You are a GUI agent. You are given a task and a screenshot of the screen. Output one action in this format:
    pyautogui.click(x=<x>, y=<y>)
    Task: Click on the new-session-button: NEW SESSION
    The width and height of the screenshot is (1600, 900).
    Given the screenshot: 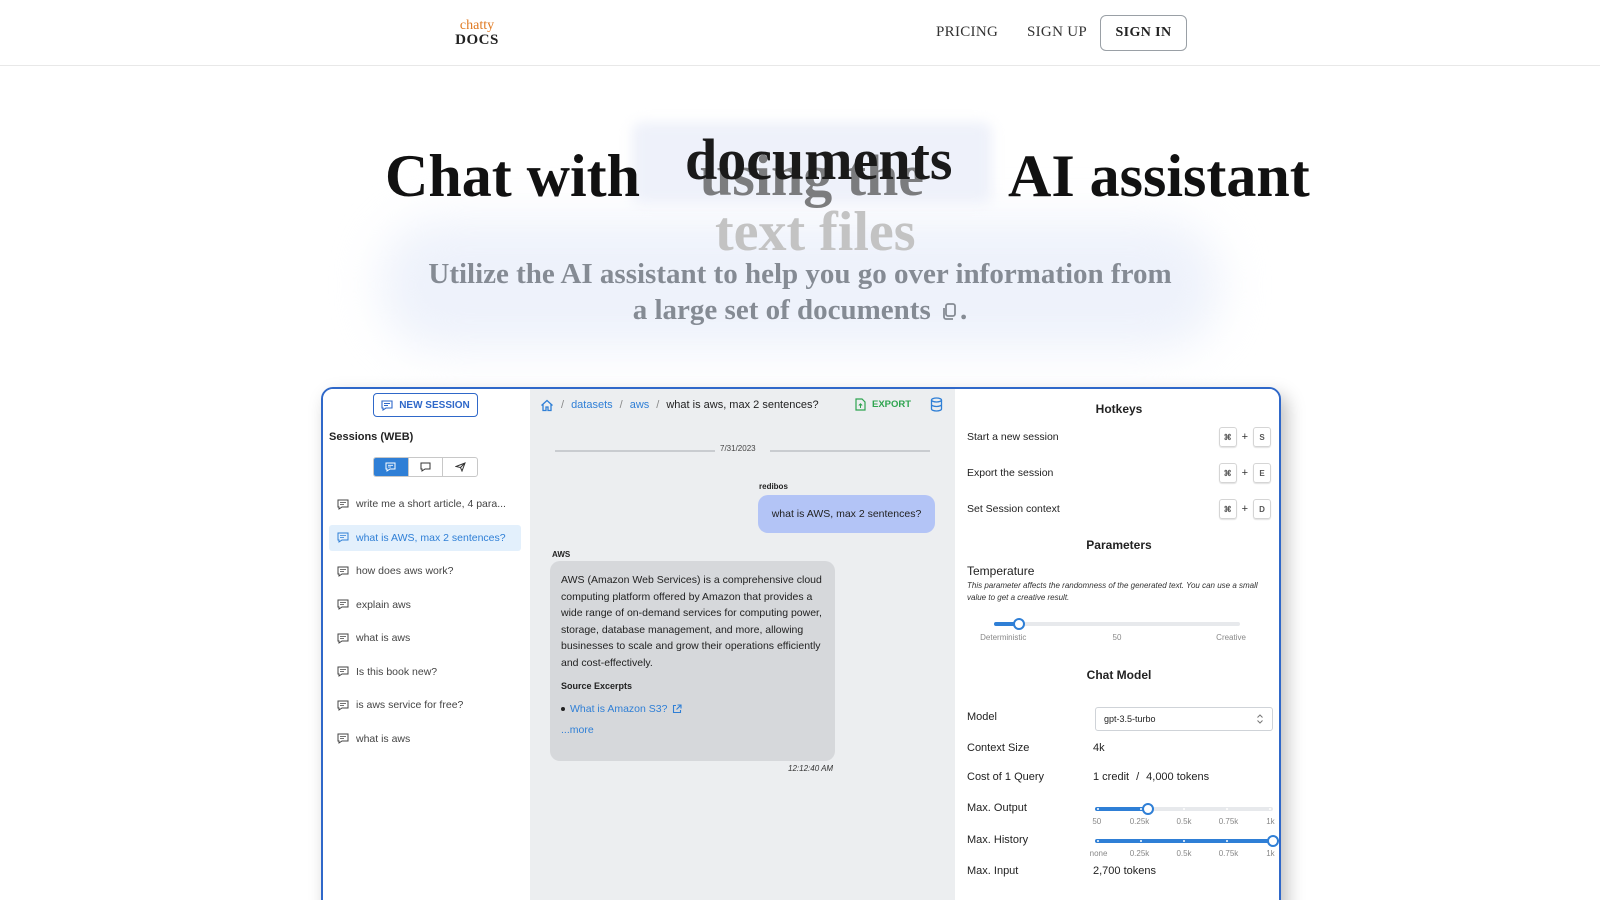 What is the action you would take?
    pyautogui.click(x=425, y=405)
    